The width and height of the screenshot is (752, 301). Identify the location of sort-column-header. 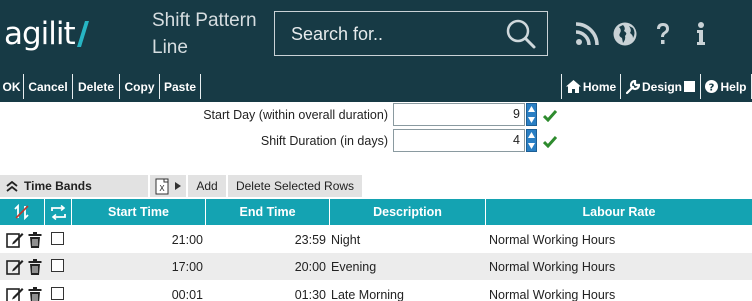
(22, 212).